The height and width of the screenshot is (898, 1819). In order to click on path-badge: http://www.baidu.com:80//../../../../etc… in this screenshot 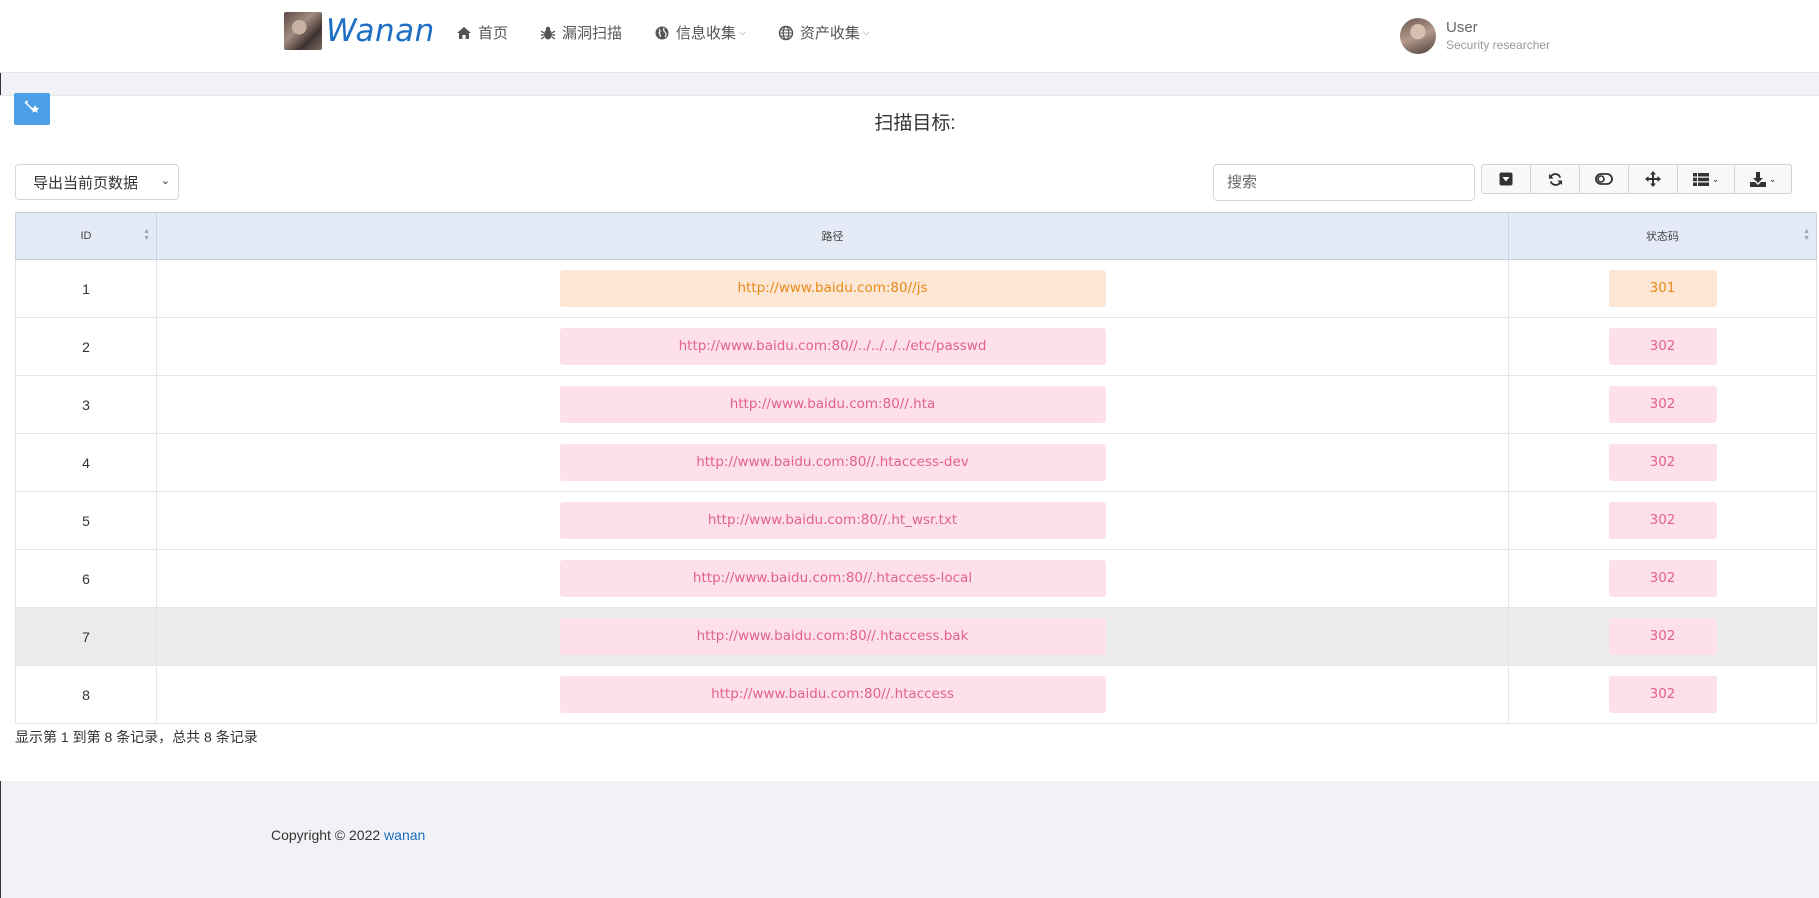, I will do `click(832, 346)`.